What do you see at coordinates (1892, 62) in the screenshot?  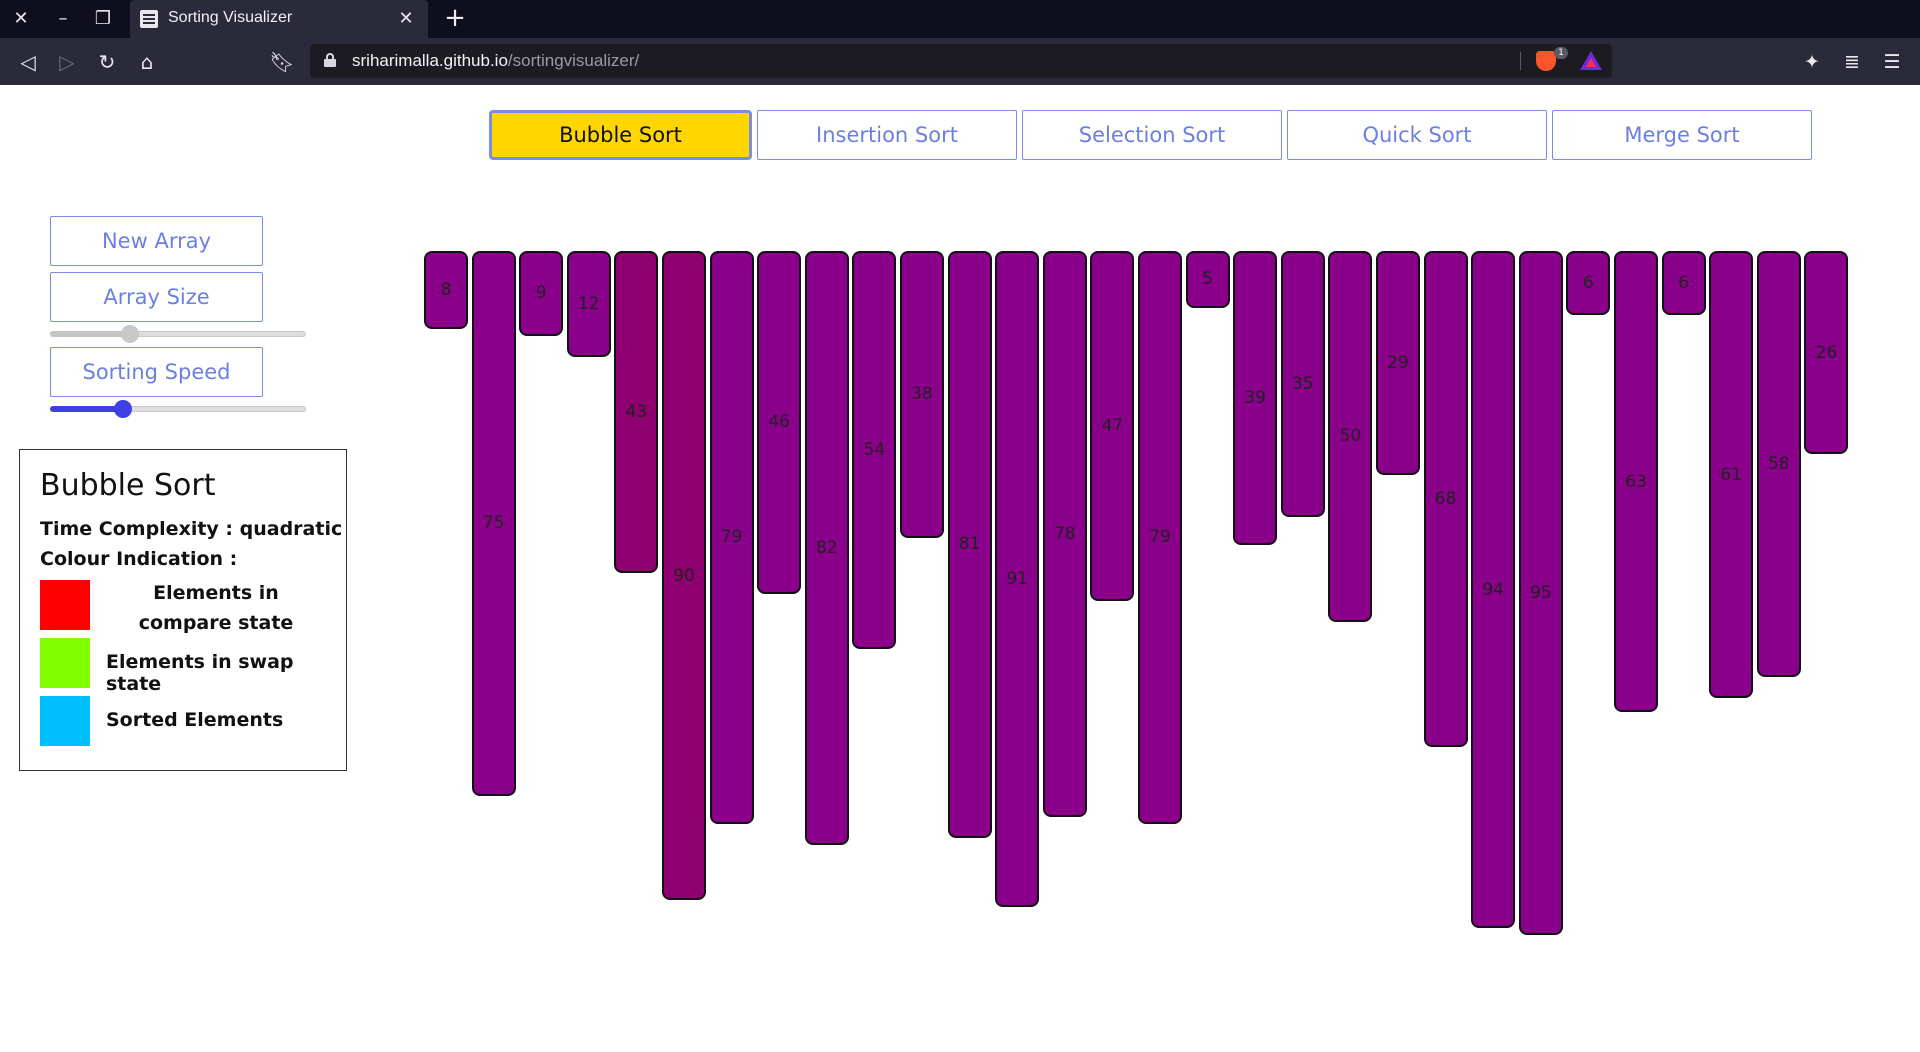 I see `menu-icon: ☰` at bounding box center [1892, 62].